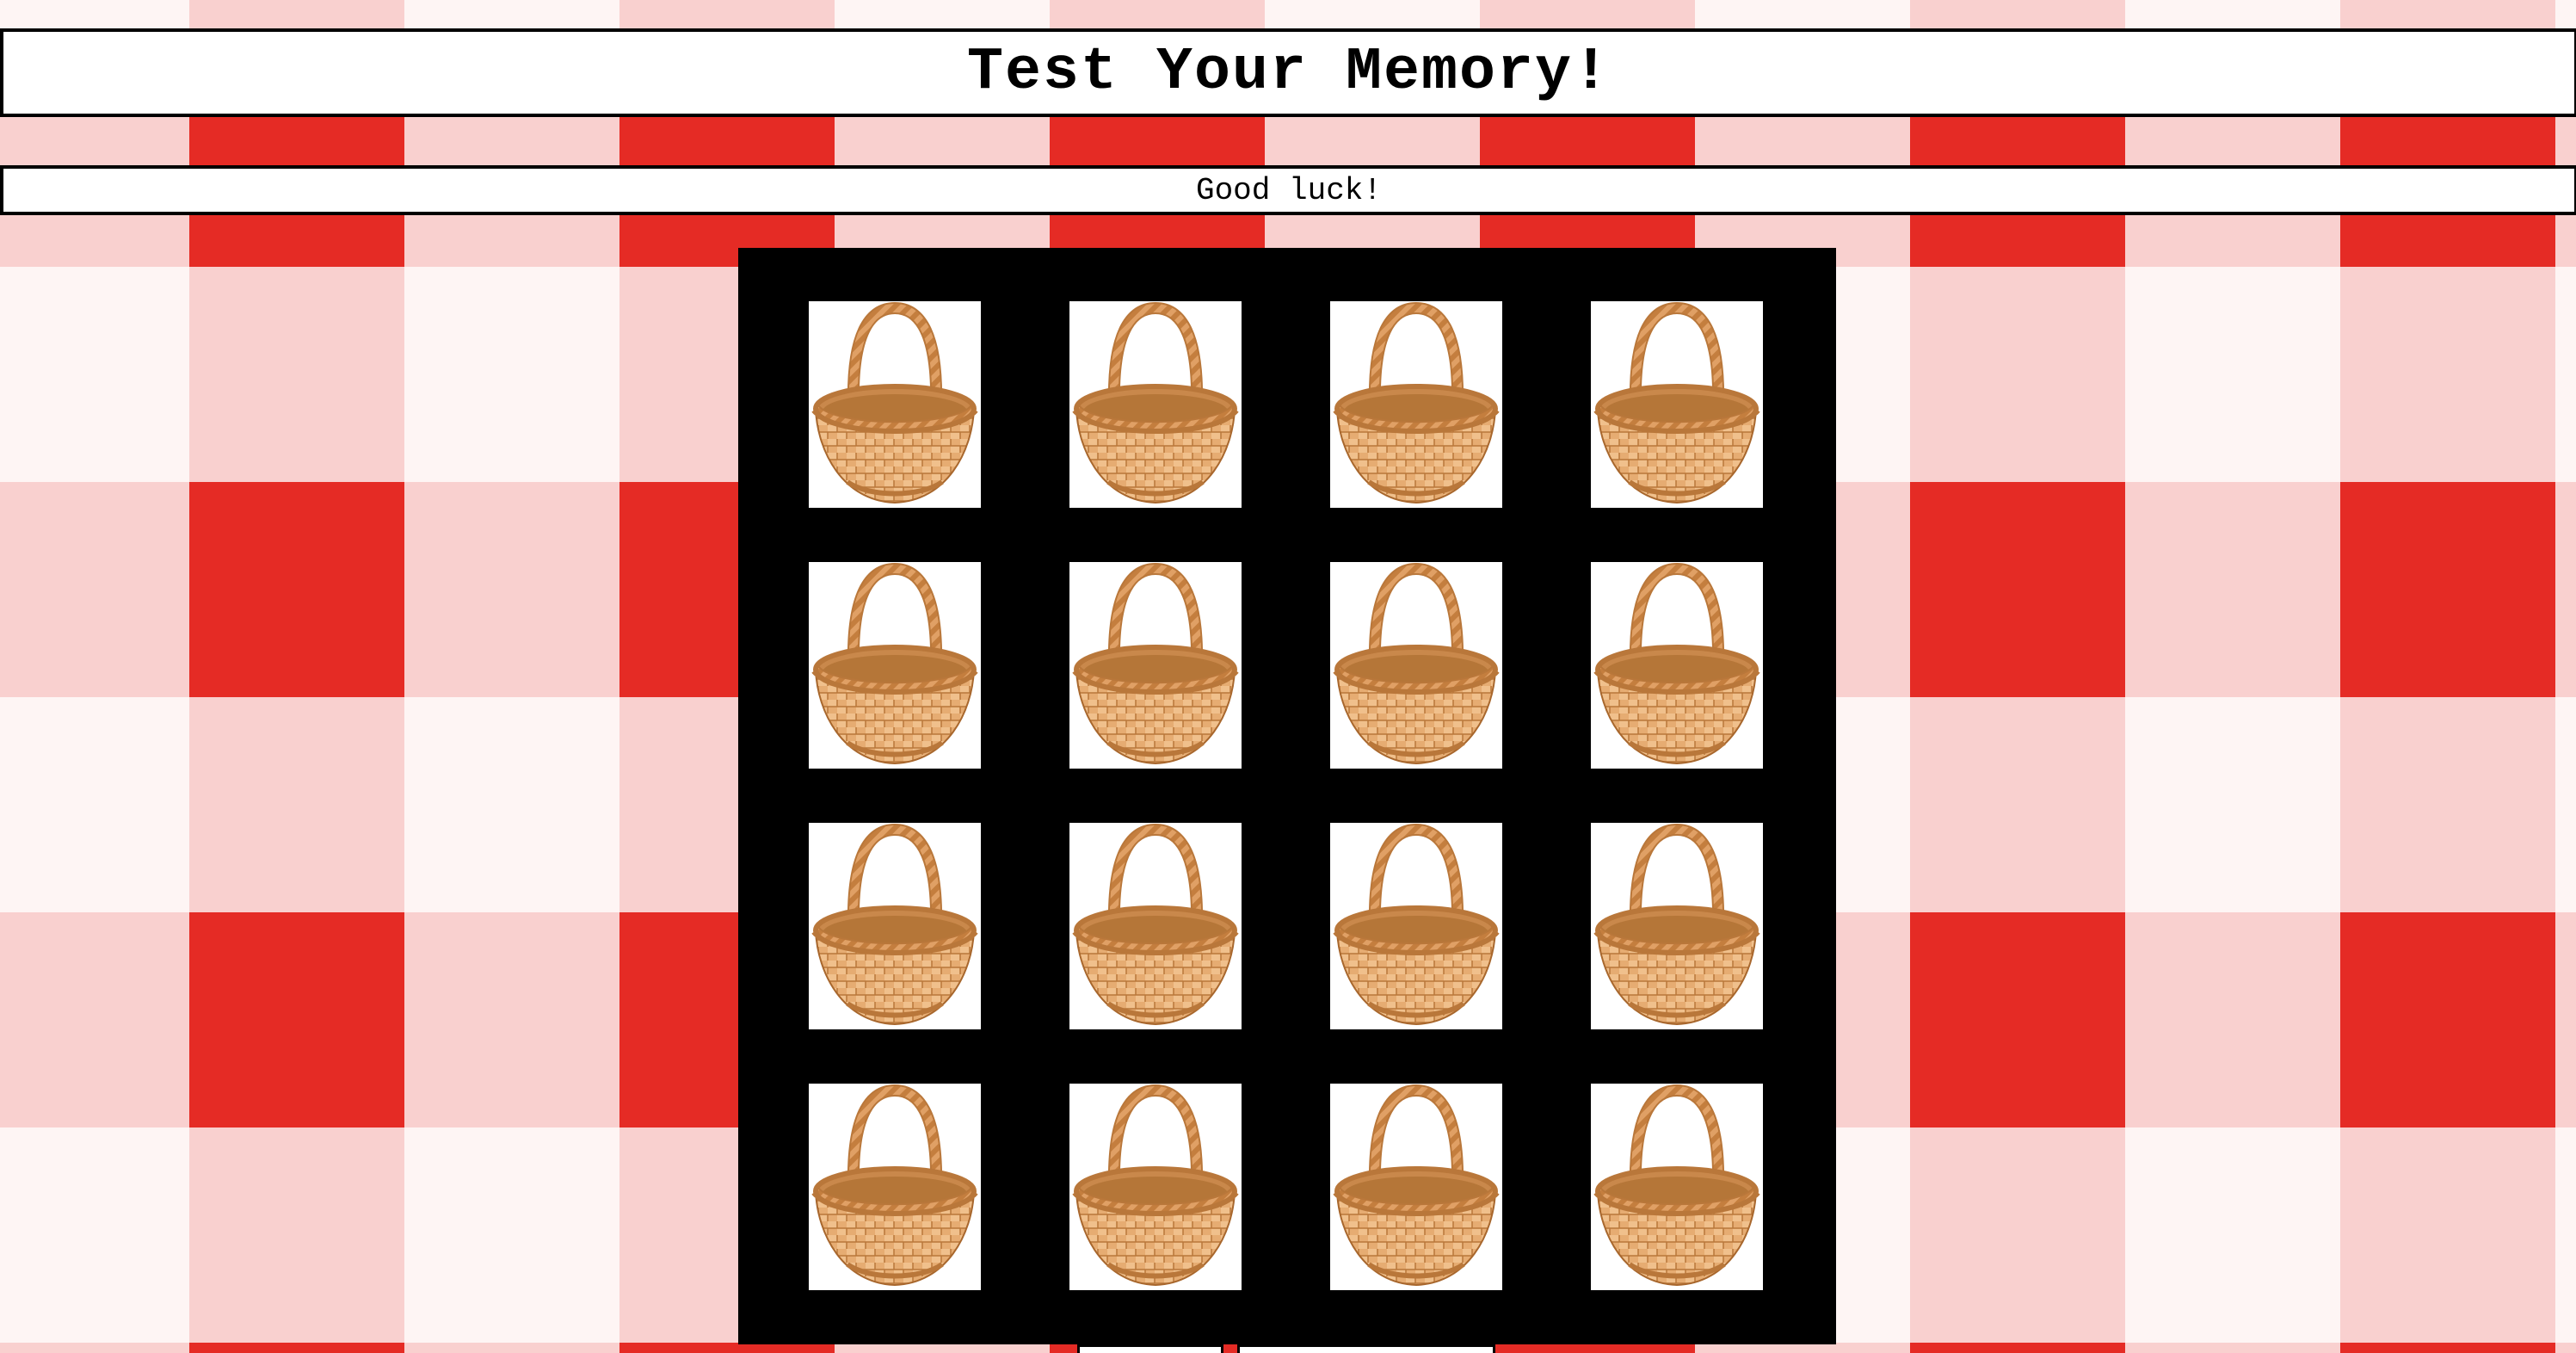  I want to click on status-message: Good luck!, so click(1288, 190).